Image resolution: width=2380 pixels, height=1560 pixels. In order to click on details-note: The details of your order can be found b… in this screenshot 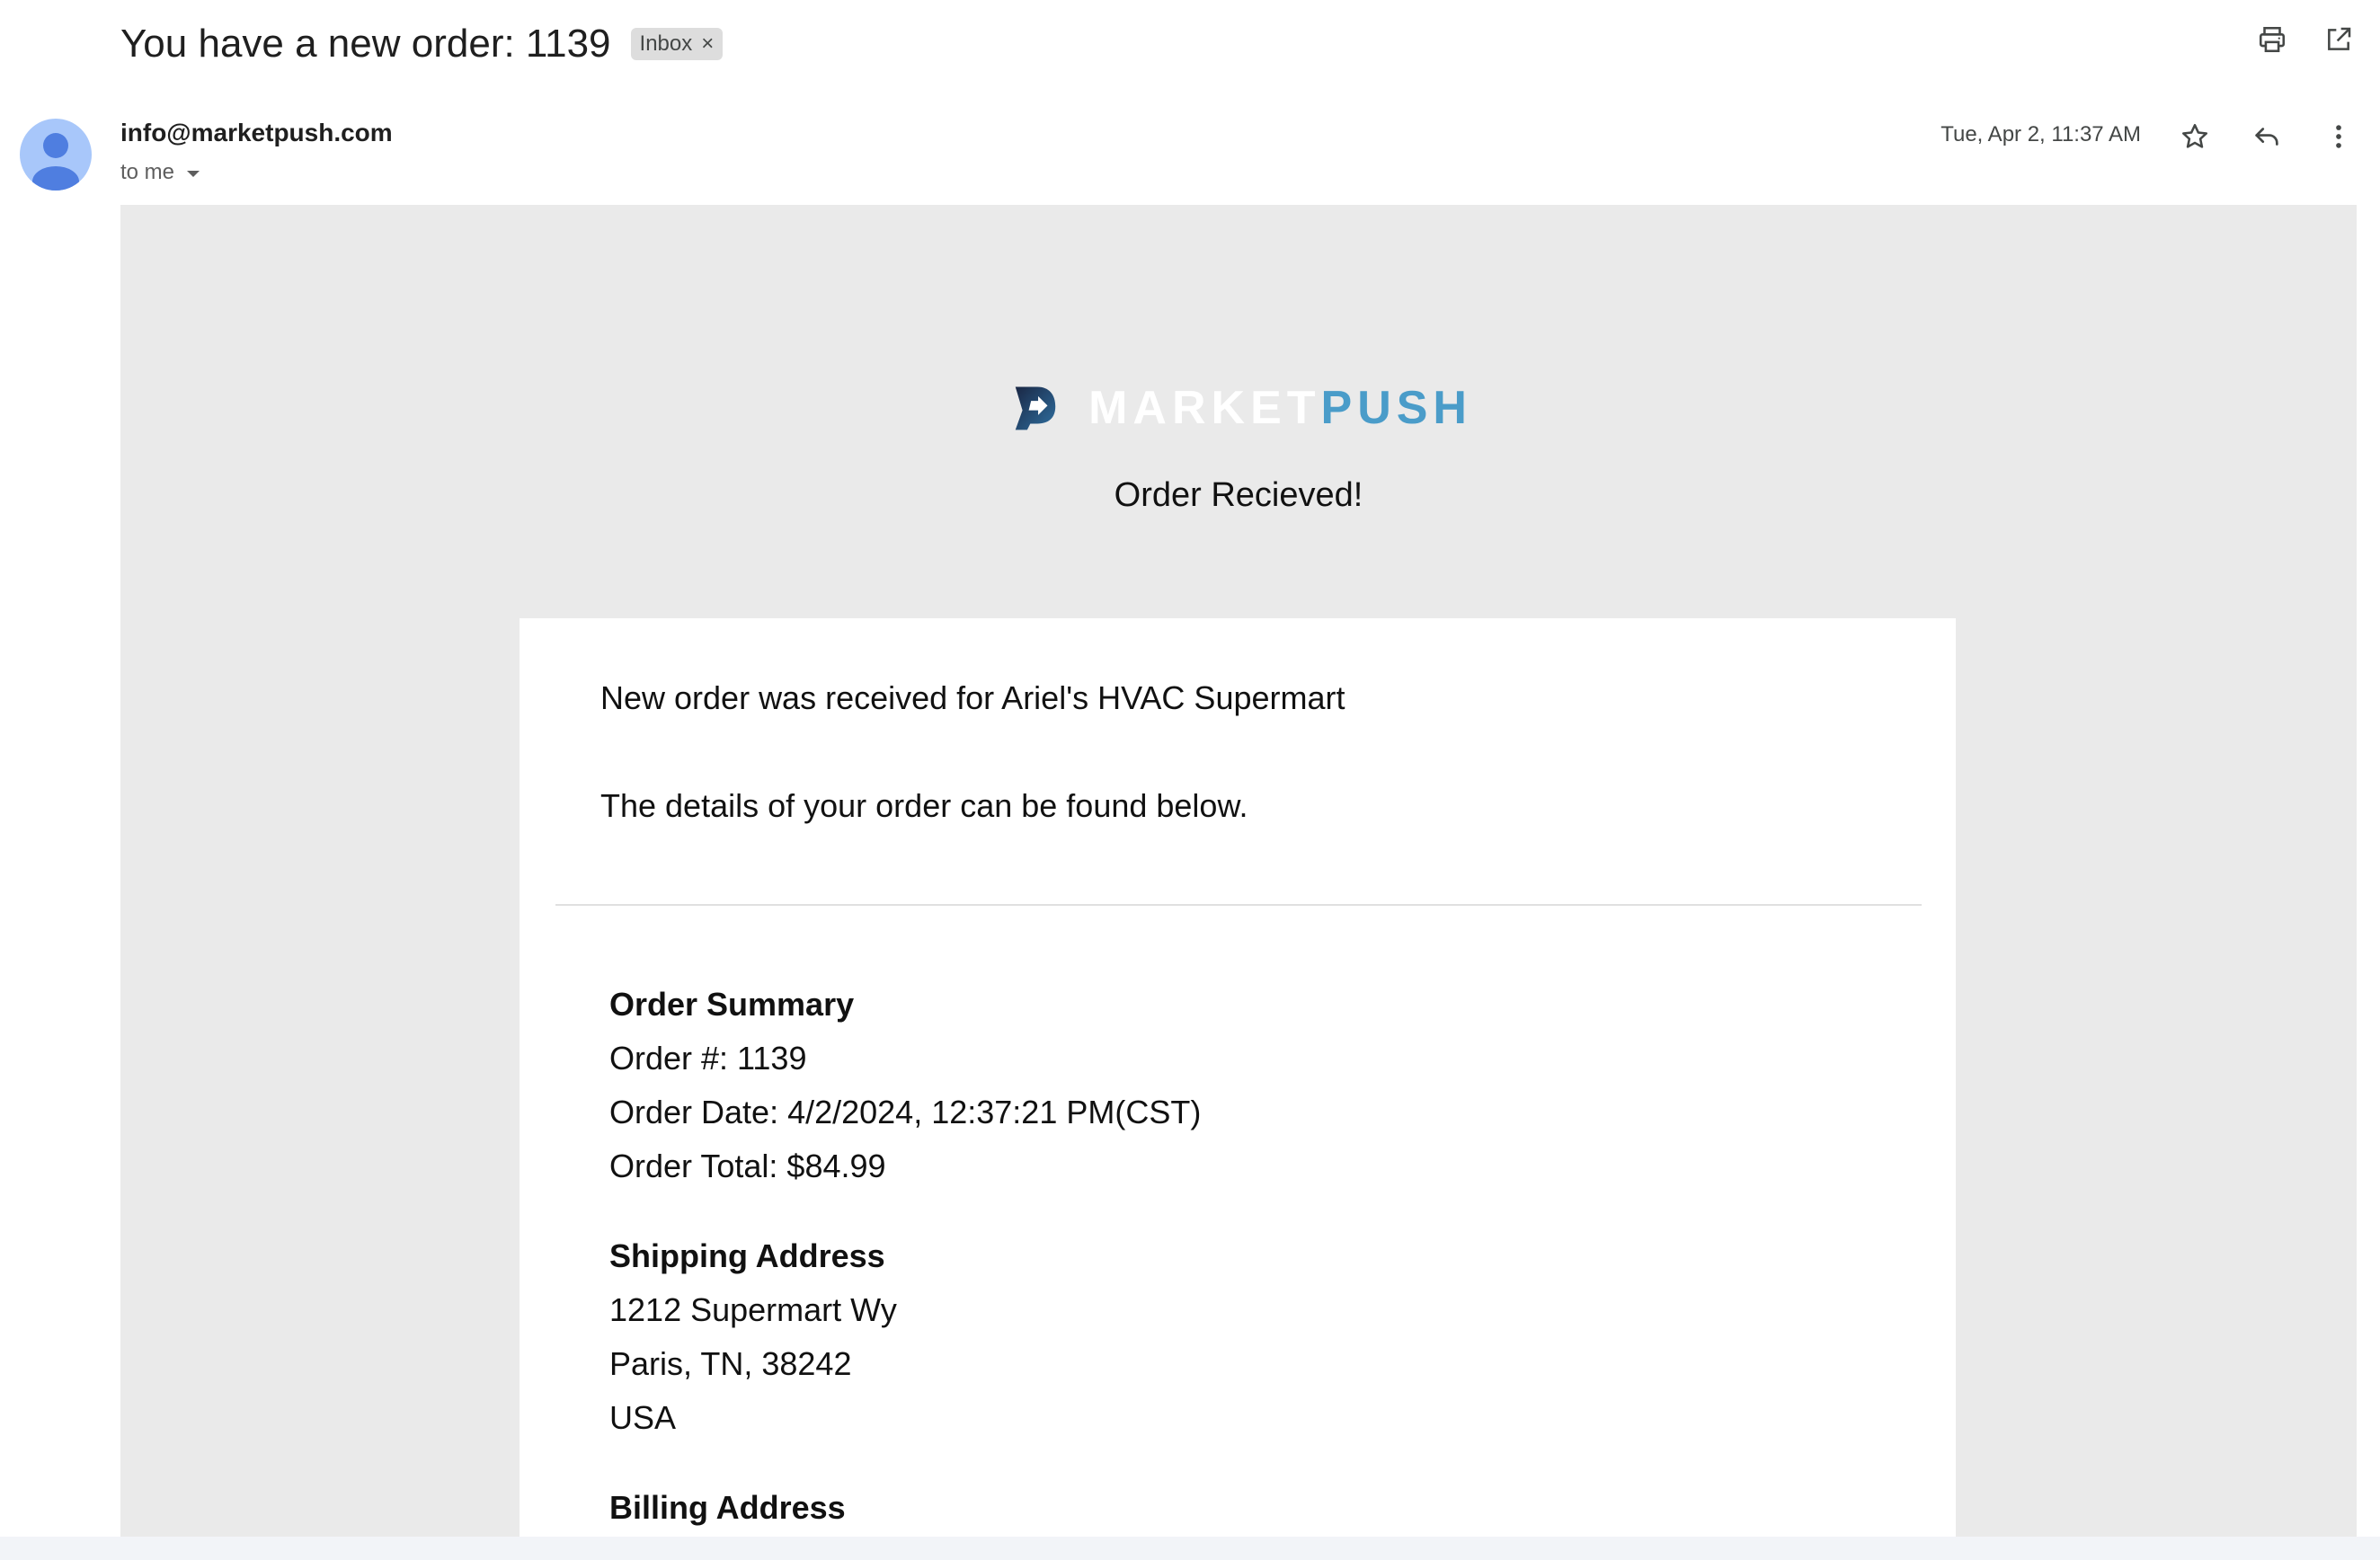, I will do `click(924, 806)`.